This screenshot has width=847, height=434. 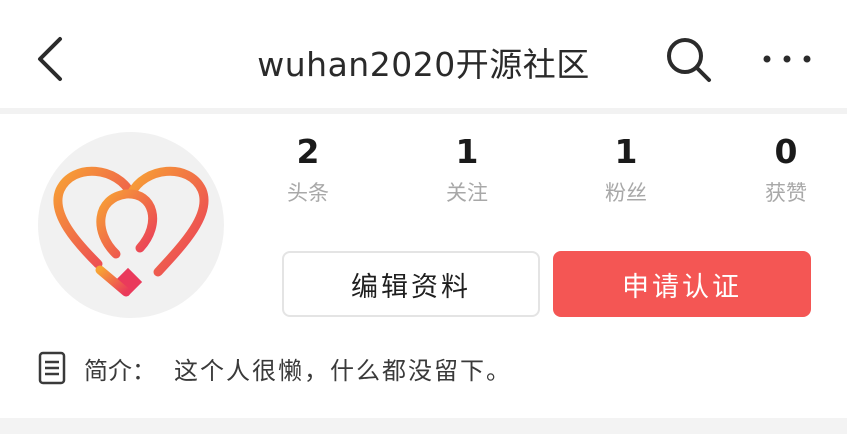 What do you see at coordinates (682, 284) in the screenshot?
I see `apply-verification-button: 申请认证` at bounding box center [682, 284].